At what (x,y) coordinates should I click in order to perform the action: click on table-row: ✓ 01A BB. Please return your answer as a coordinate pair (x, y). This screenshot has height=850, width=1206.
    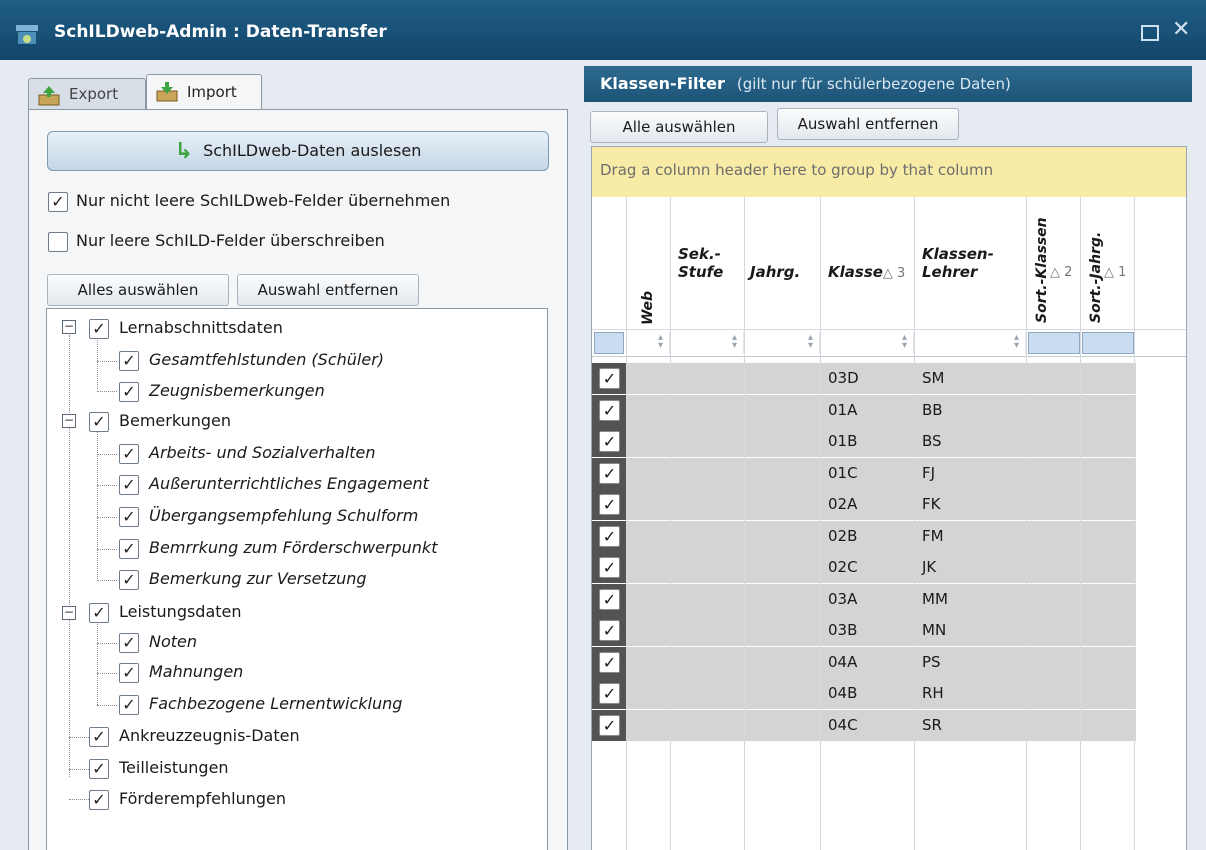
    Looking at the image, I should click on (864, 410).